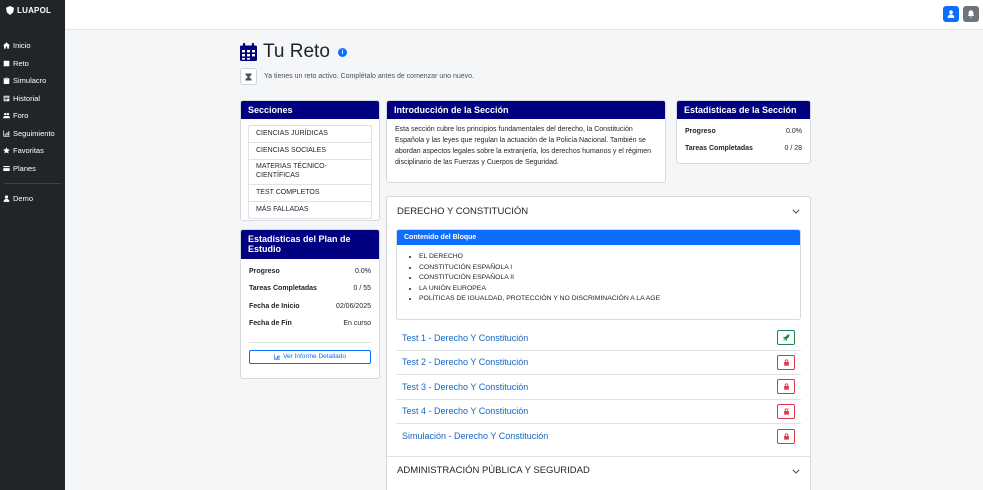  I want to click on stat-value: 0 / 55, so click(362, 289).